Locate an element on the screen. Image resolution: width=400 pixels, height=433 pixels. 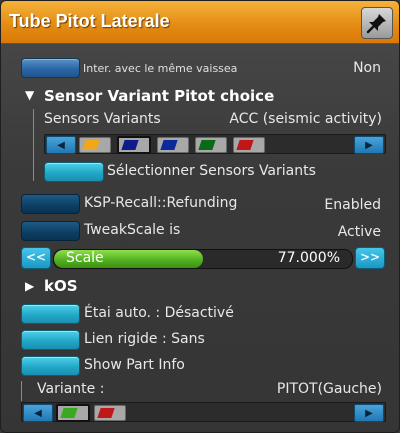
variant-selector: ◀ ▶ is located at coordinates (203, 412).